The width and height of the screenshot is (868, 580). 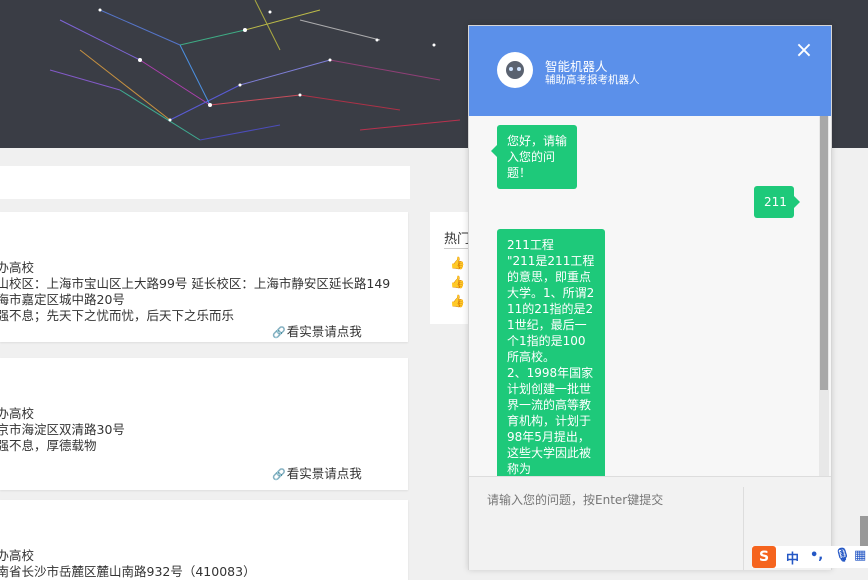 What do you see at coordinates (816, 555) in the screenshot?
I see `ime-punctuation: •,` at bounding box center [816, 555].